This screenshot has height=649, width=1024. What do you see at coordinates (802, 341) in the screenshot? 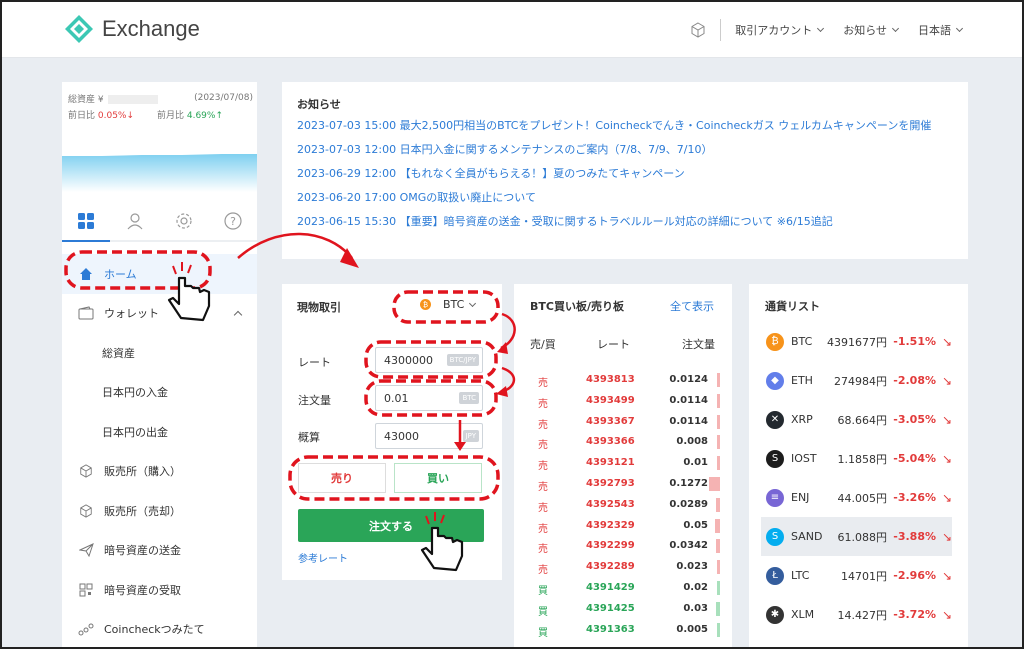
I see `coin-symbol: BTC` at bounding box center [802, 341].